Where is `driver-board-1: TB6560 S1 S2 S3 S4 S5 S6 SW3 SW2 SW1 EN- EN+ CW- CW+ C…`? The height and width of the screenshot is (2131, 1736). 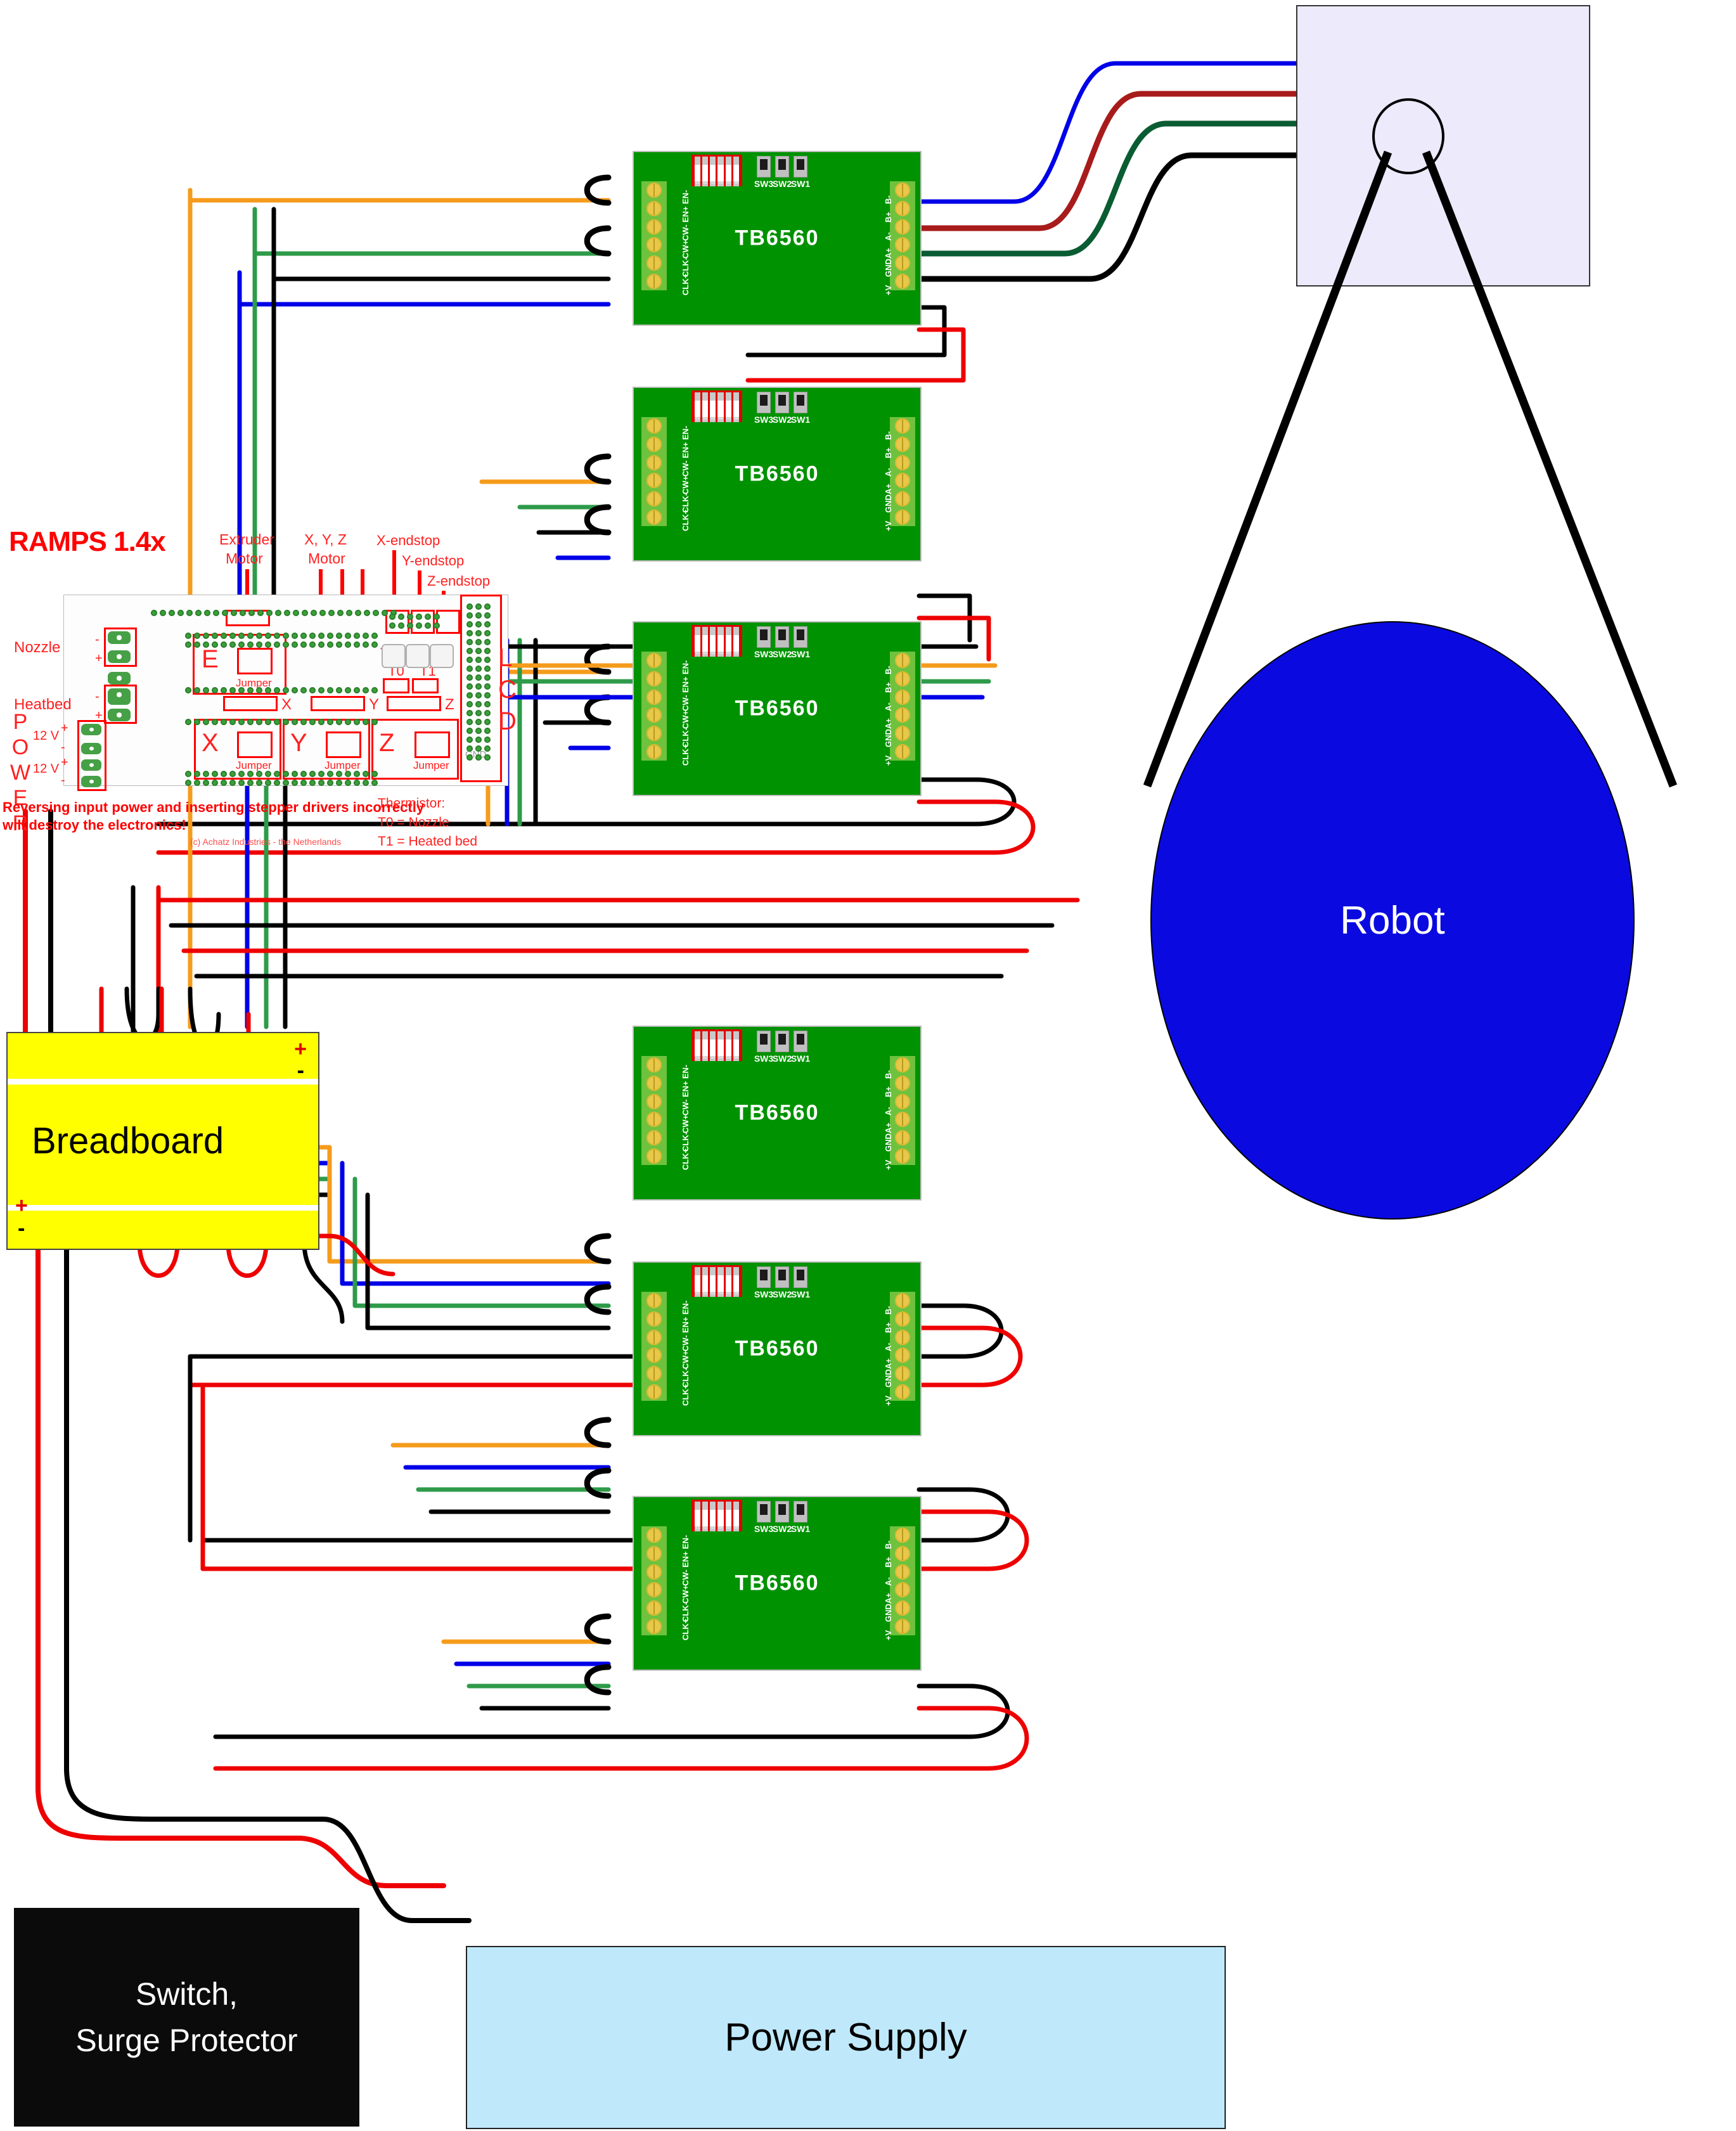
driver-board-1: TB6560 S1 S2 S3 S4 S5 S6 SW3 SW2 SW1 EN- EN+ CW- CW+ C… is located at coordinates (777, 239).